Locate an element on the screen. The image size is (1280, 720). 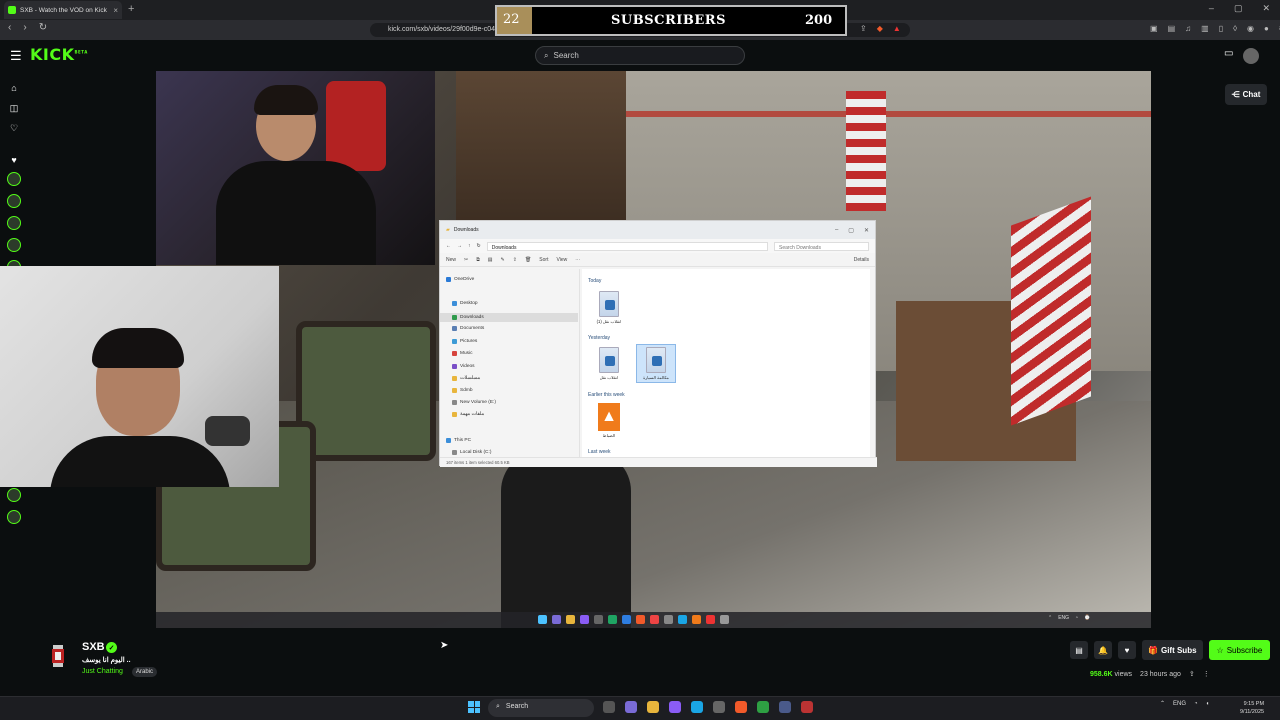
store-icon is located at coordinates (719, 707).